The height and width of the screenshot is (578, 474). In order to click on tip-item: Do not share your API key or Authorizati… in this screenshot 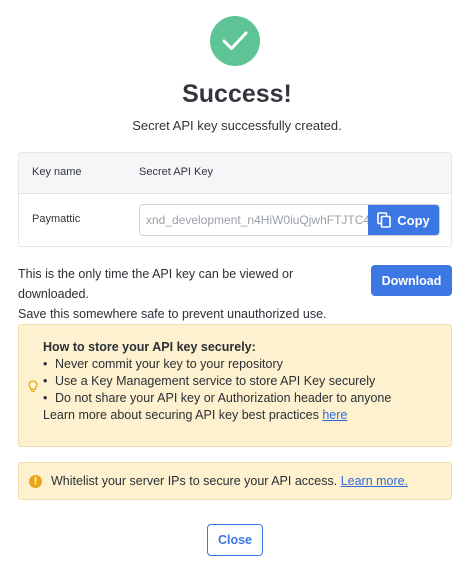, I will do `click(217, 398)`.